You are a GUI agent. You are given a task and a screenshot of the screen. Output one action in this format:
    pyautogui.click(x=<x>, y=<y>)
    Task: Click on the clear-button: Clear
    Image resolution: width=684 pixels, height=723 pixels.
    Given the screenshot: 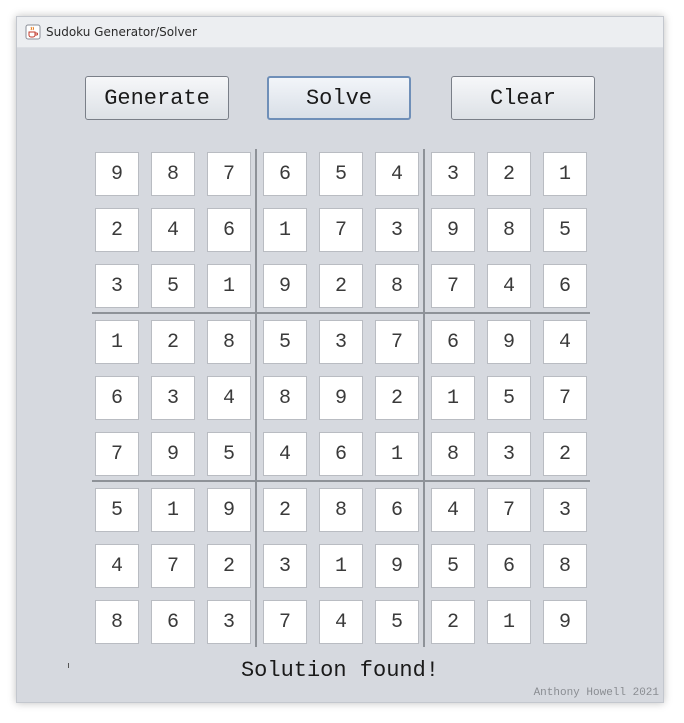 What is the action you would take?
    pyautogui.click(x=523, y=98)
    